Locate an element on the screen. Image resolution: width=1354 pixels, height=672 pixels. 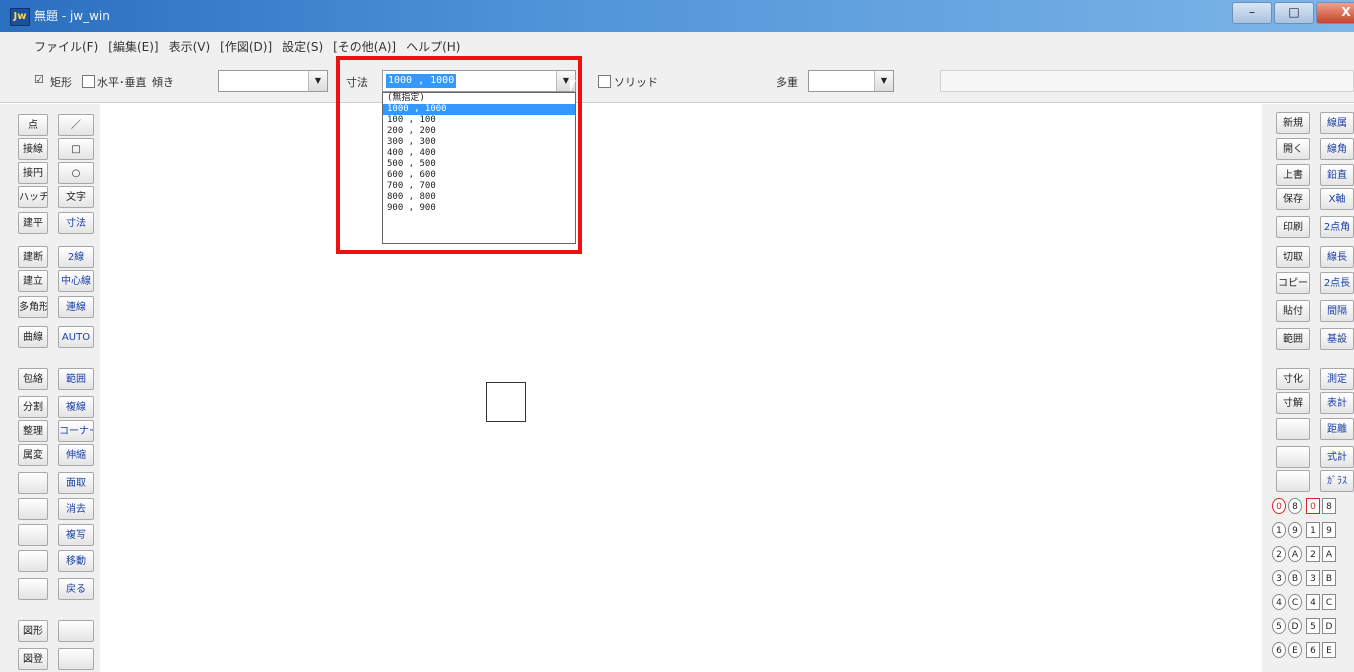
left-tool-button: 消去 is located at coordinates (76, 509).